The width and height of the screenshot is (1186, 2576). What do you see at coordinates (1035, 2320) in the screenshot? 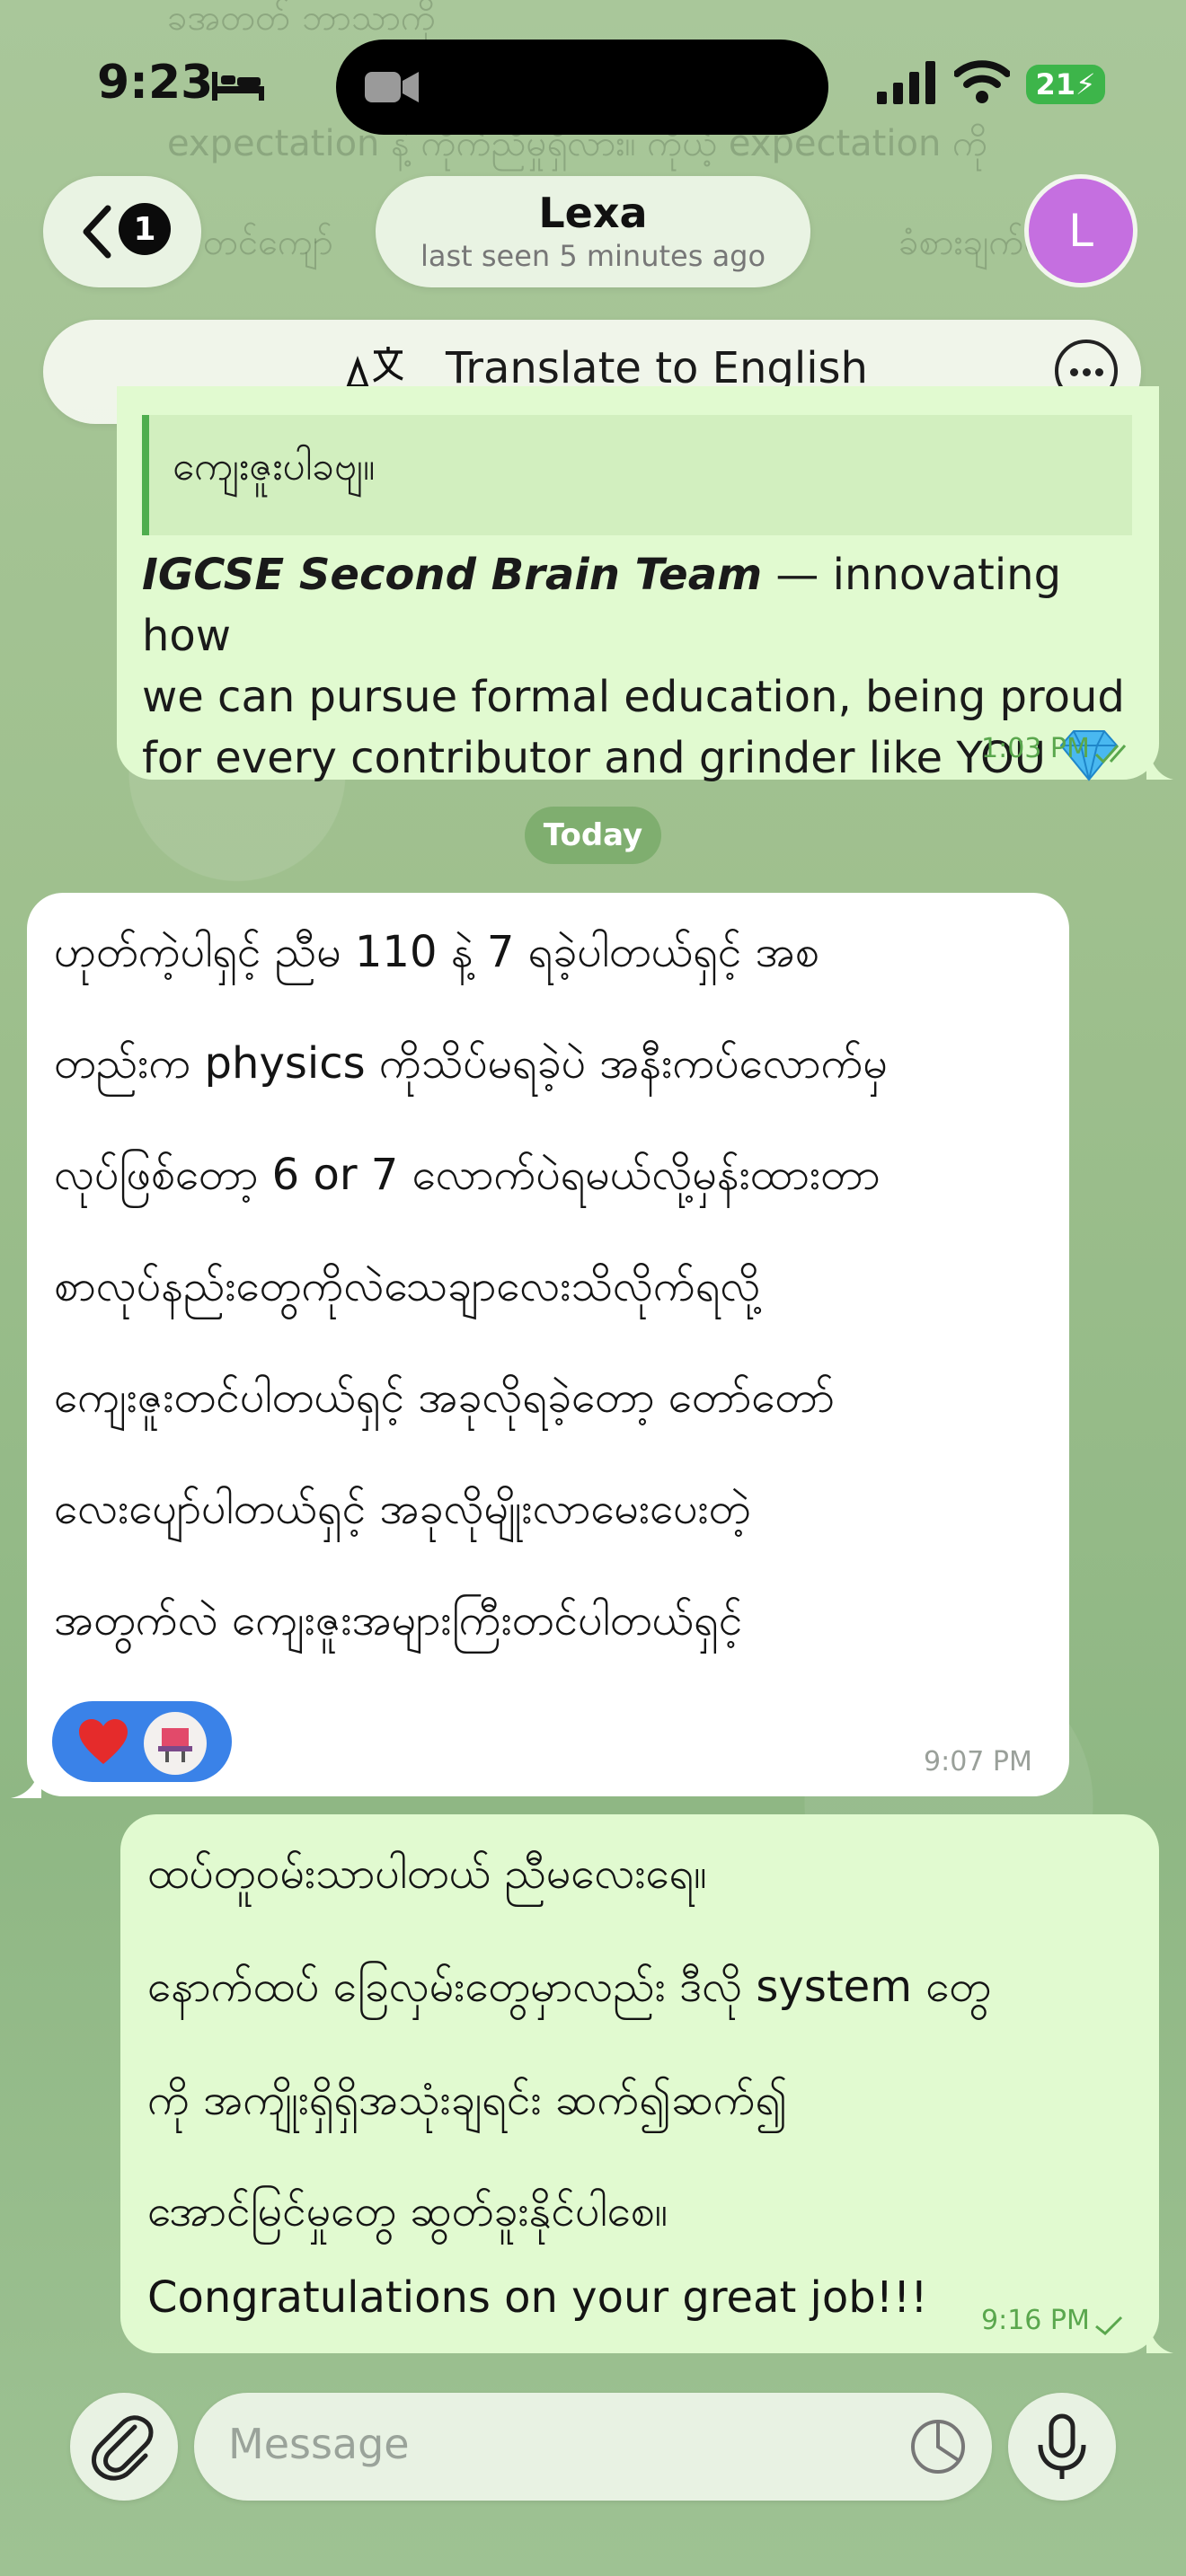
I see `message-time: 9:16 PM` at bounding box center [1035, 2320].